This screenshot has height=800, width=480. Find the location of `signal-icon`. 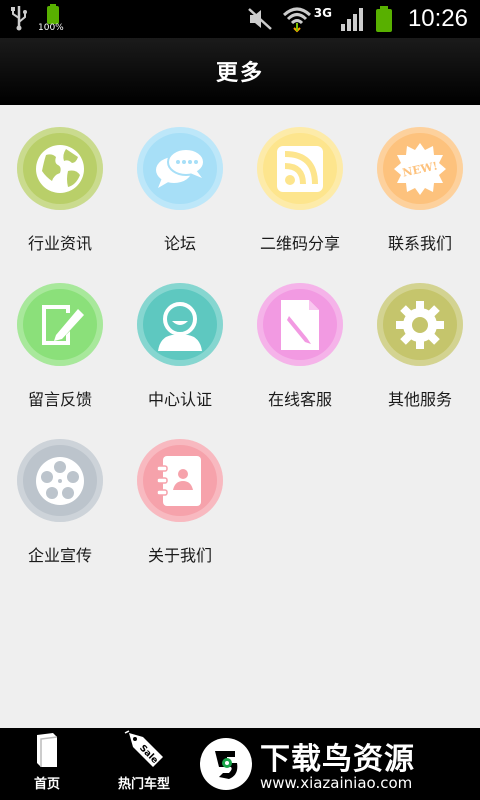

signal-icon is located at coordinates (351, 19).